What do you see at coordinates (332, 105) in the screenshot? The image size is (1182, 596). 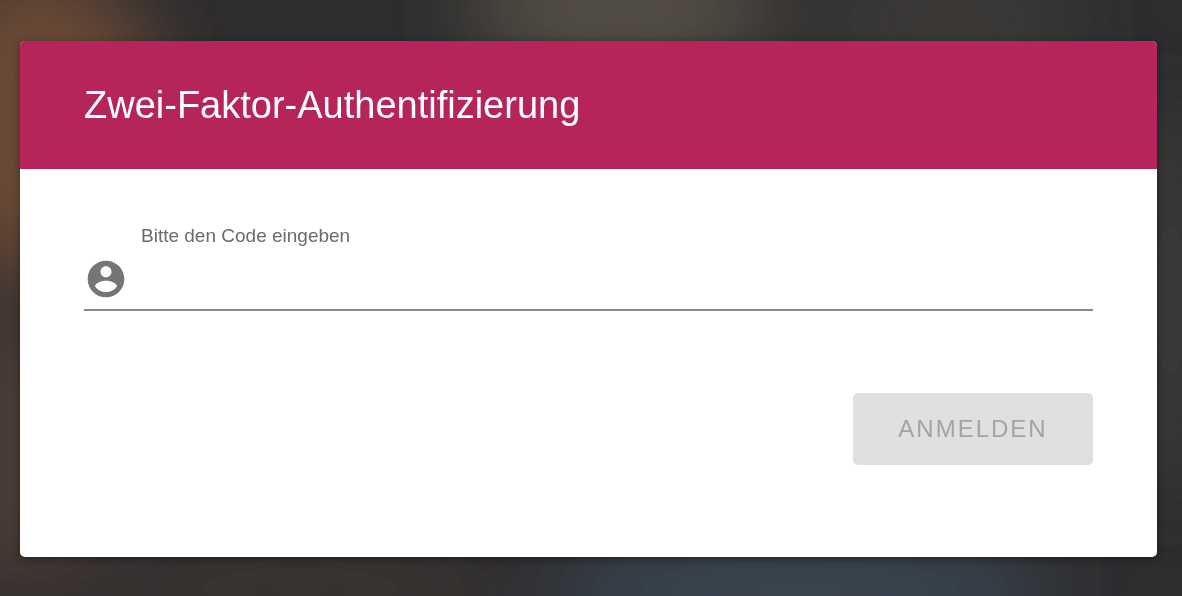 I see `dialog-title: Zwei-Faktor-Authentifizierung` at bounding box center [332, 105].